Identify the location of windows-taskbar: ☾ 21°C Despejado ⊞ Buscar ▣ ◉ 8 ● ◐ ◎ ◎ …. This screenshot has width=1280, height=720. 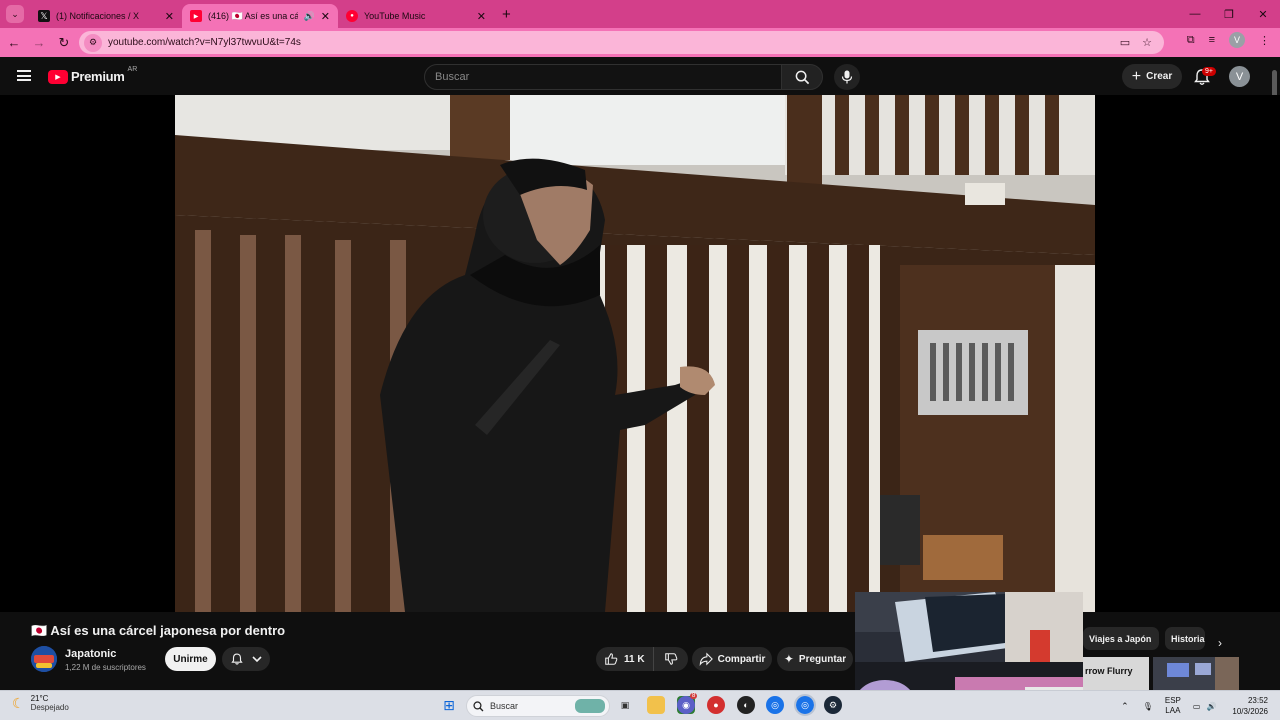
(640, 705).